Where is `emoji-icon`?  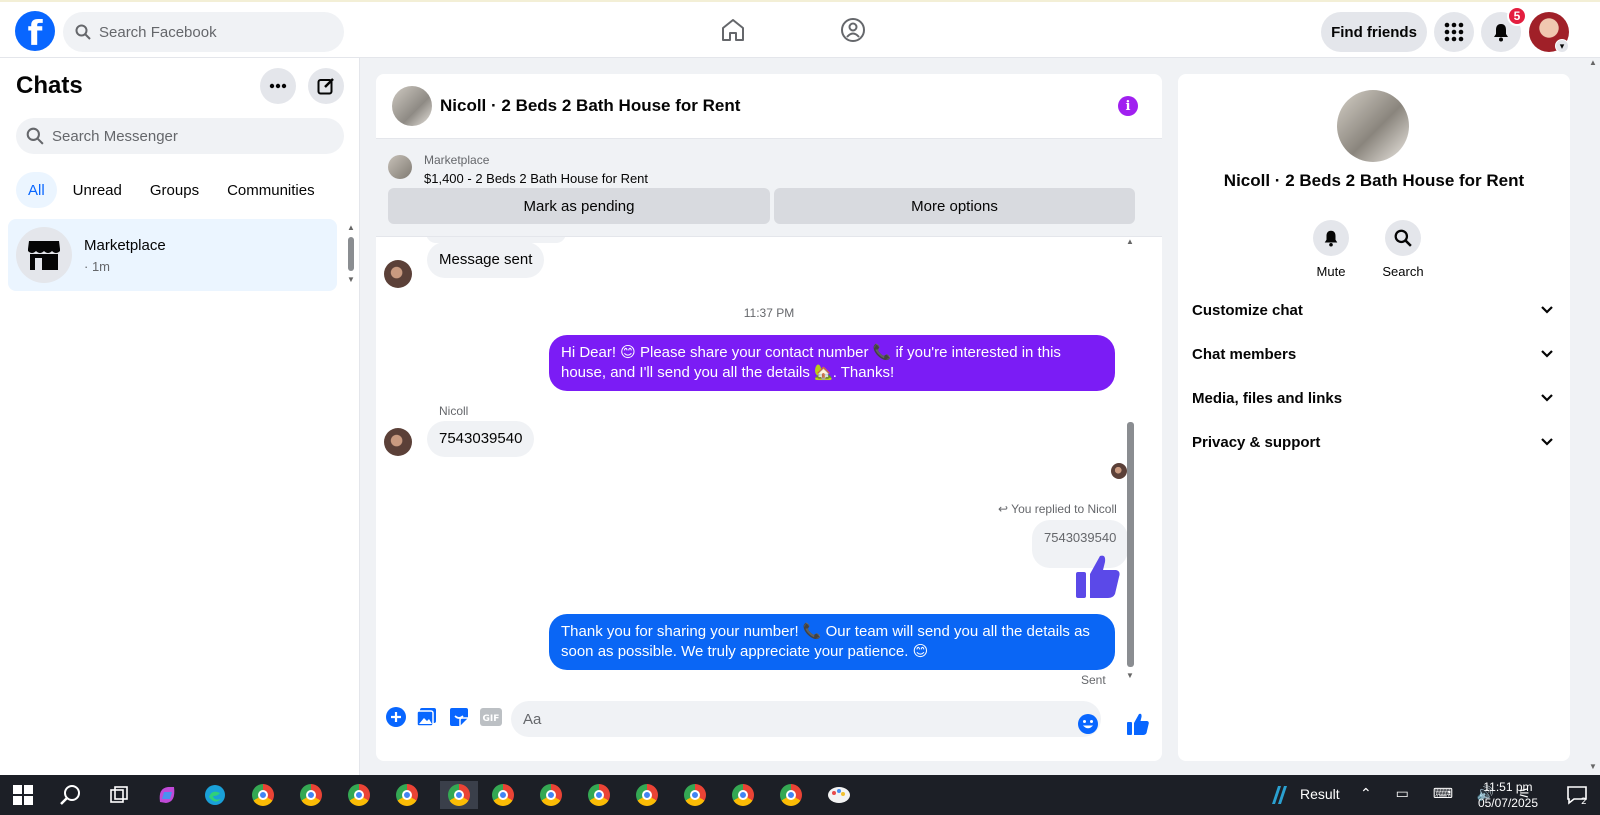 emoji-icon is located at coordinates (1088, 724).